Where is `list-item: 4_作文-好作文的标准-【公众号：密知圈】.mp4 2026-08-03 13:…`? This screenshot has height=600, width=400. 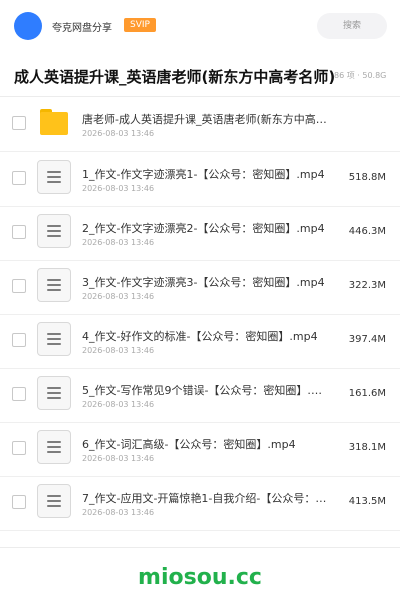 list-item: 4_作文-好作文的标准-【公众号：密知圈】.mp4 2026-08-03 13:… is located at coordinates (200, 341).